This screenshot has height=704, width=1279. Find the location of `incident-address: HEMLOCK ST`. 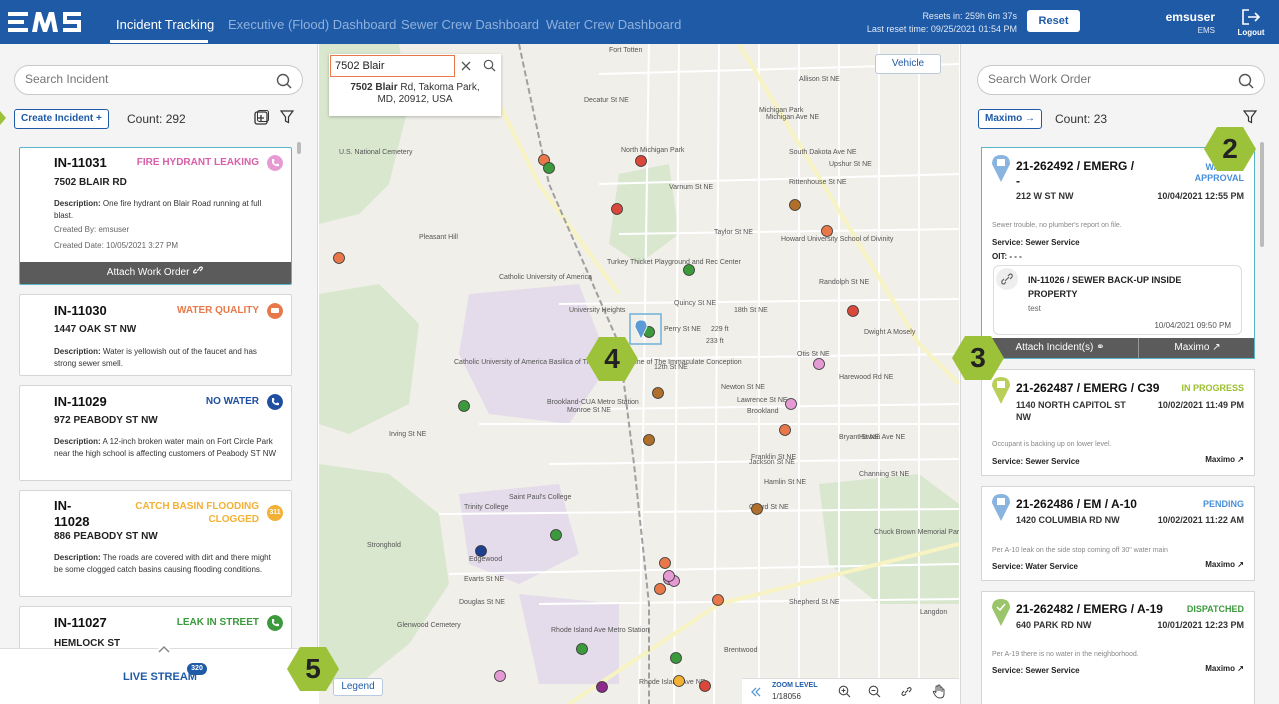

incident-address: HEMLOCK ST is located at coordinates (87, 643).